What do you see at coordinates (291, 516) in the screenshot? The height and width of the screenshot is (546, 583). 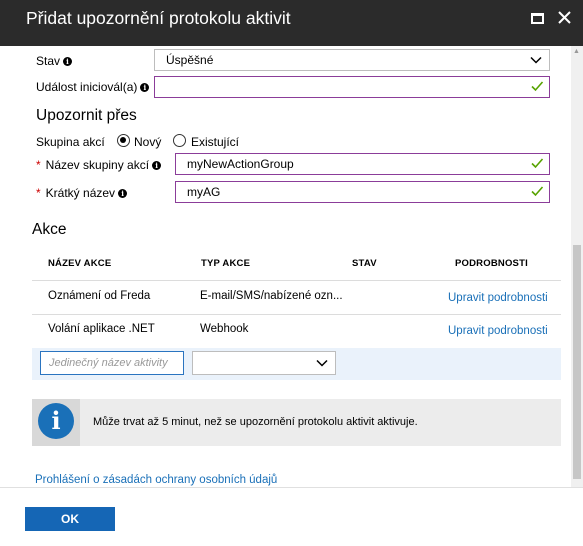 I see `footer: OK` at bounding box center [291, 516].